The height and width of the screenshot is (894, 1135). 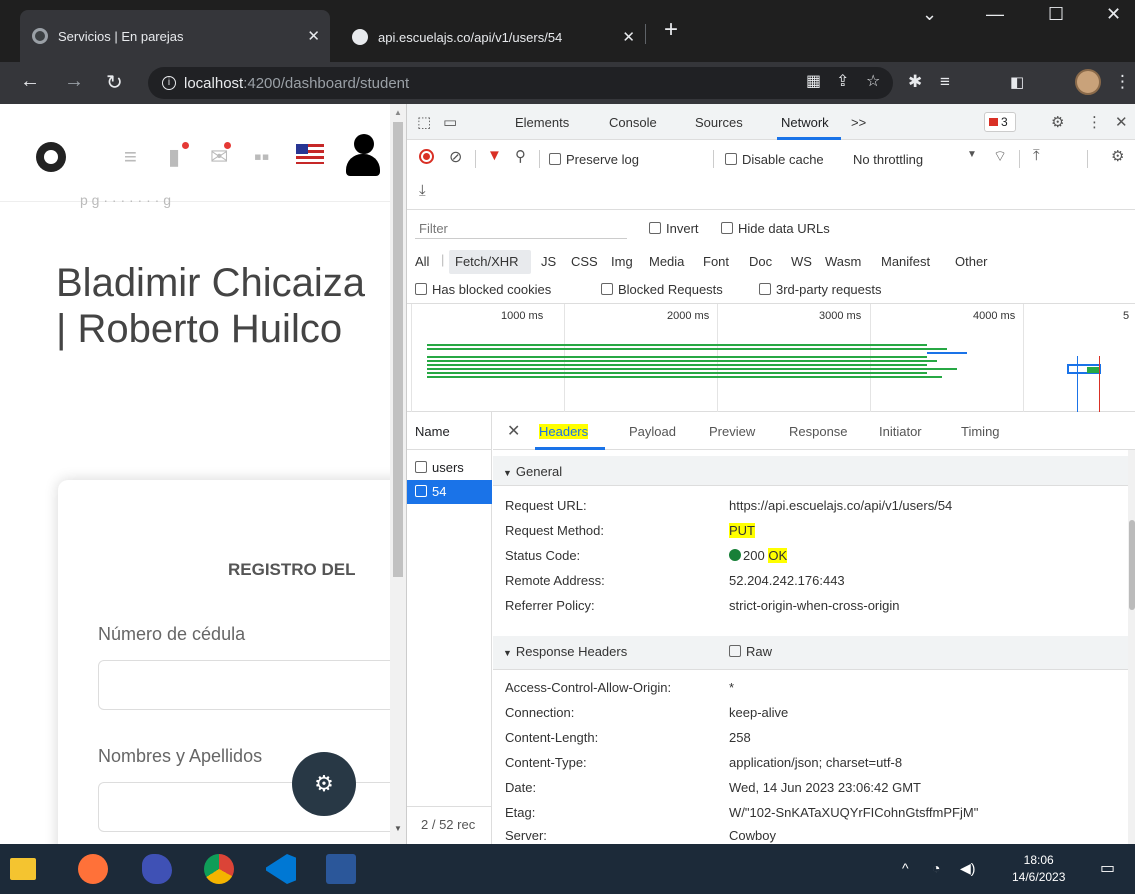 I want to click on disable-cache-checkbox: Disable cache, so click(x=774, y=159).